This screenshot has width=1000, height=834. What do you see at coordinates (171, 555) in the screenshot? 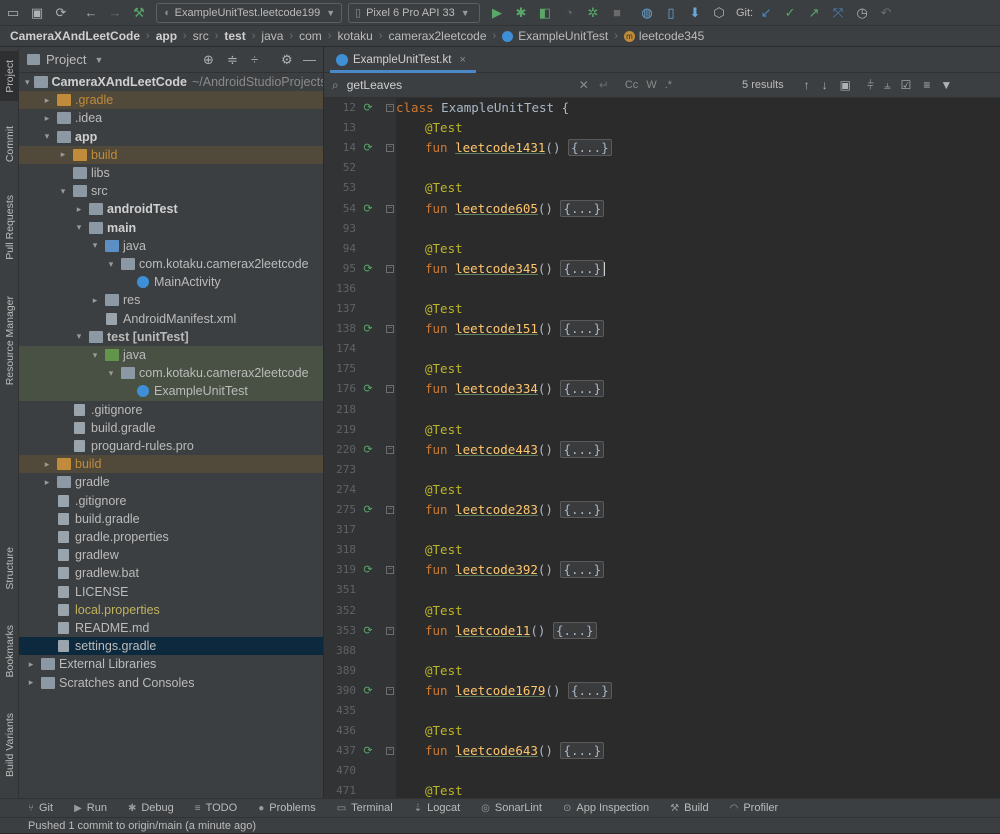
I see `tree-item: gradlew` at bounding box center [171, 555].